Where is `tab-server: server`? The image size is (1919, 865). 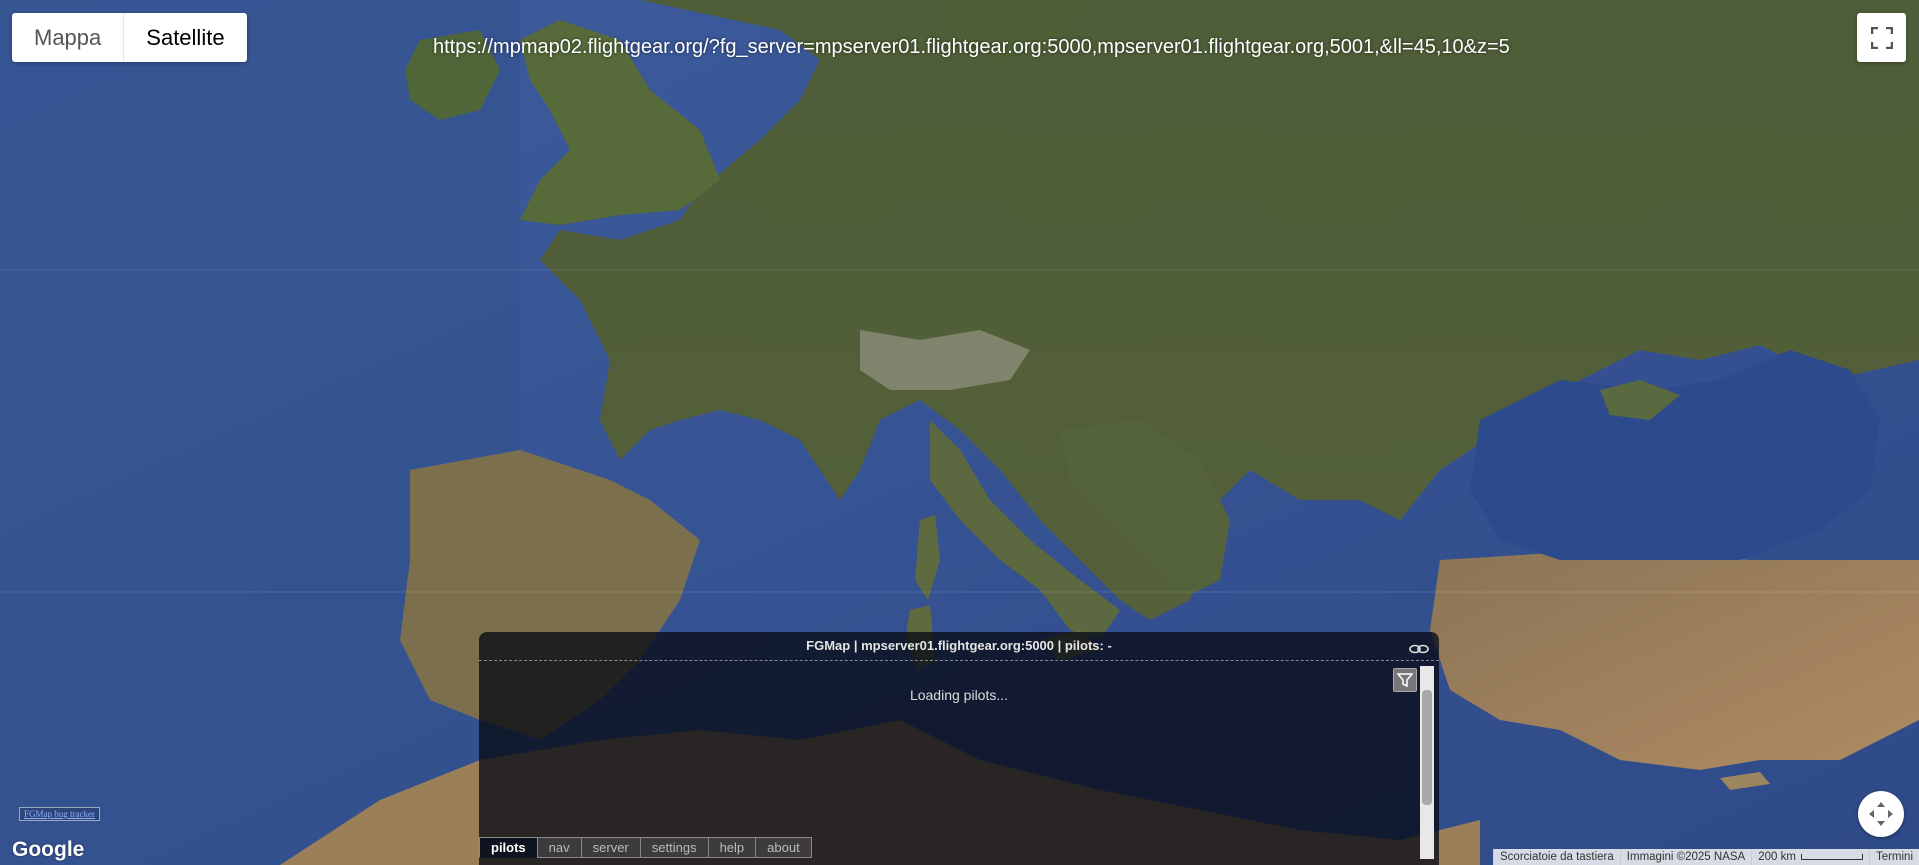 tab-server: server is located at coordinates (610, 847).